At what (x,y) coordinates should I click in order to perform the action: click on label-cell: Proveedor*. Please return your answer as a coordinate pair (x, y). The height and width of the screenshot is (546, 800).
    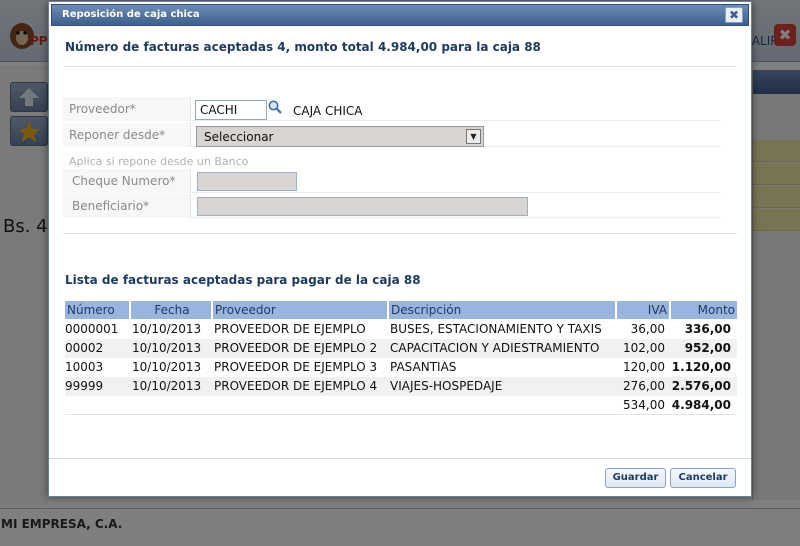
    Looking at the image, I should click on (127, 109).